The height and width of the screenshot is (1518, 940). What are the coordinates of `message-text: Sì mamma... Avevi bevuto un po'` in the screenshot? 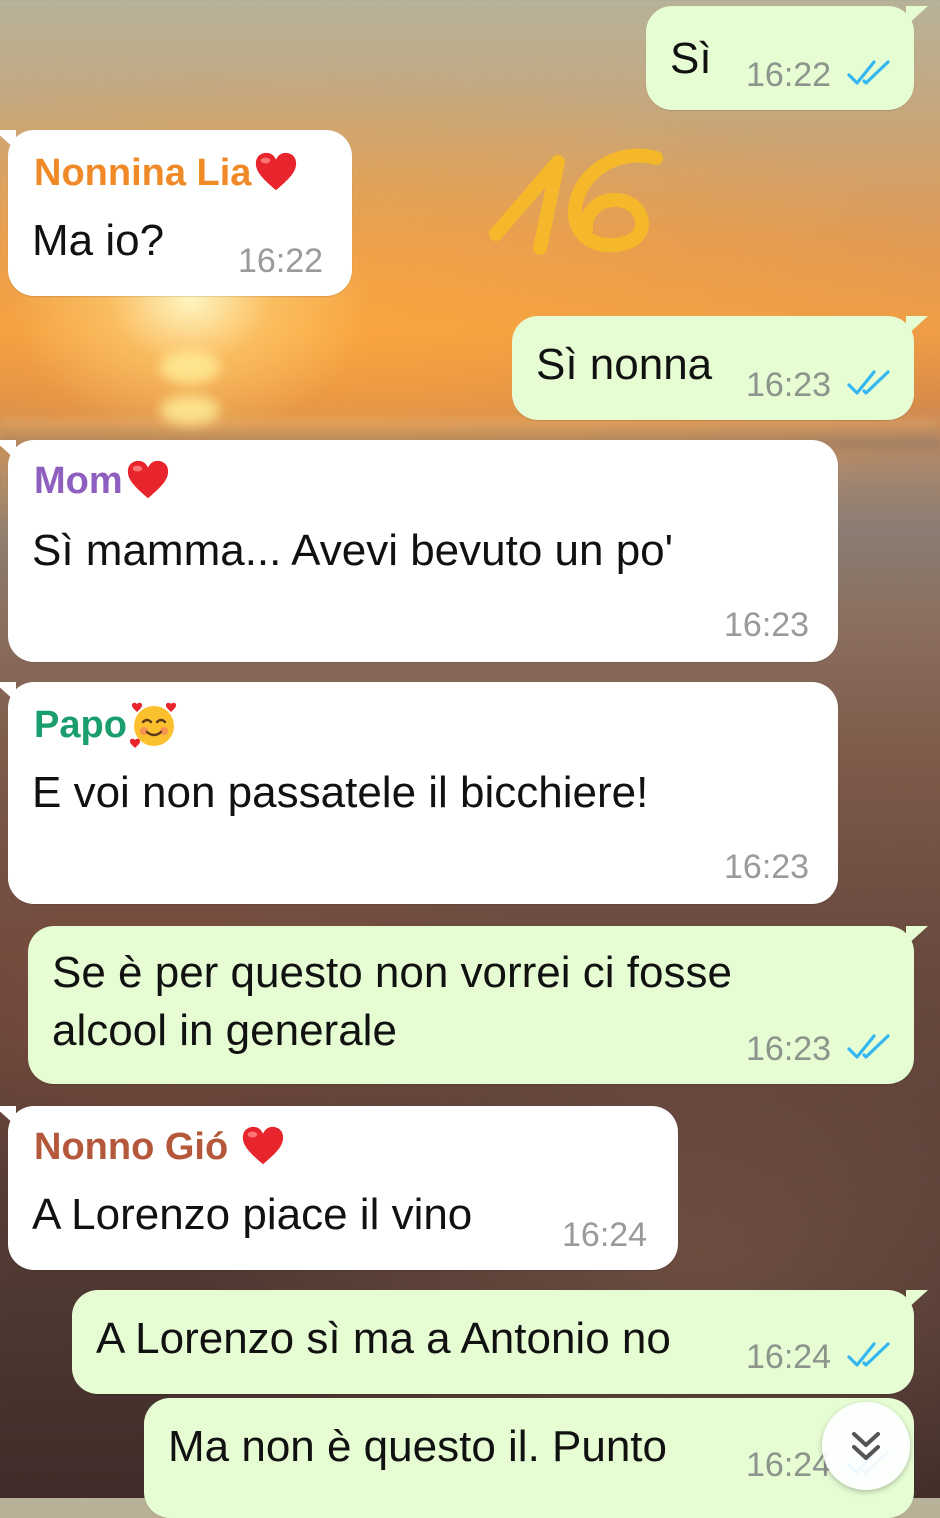 It's located at (353, 550).